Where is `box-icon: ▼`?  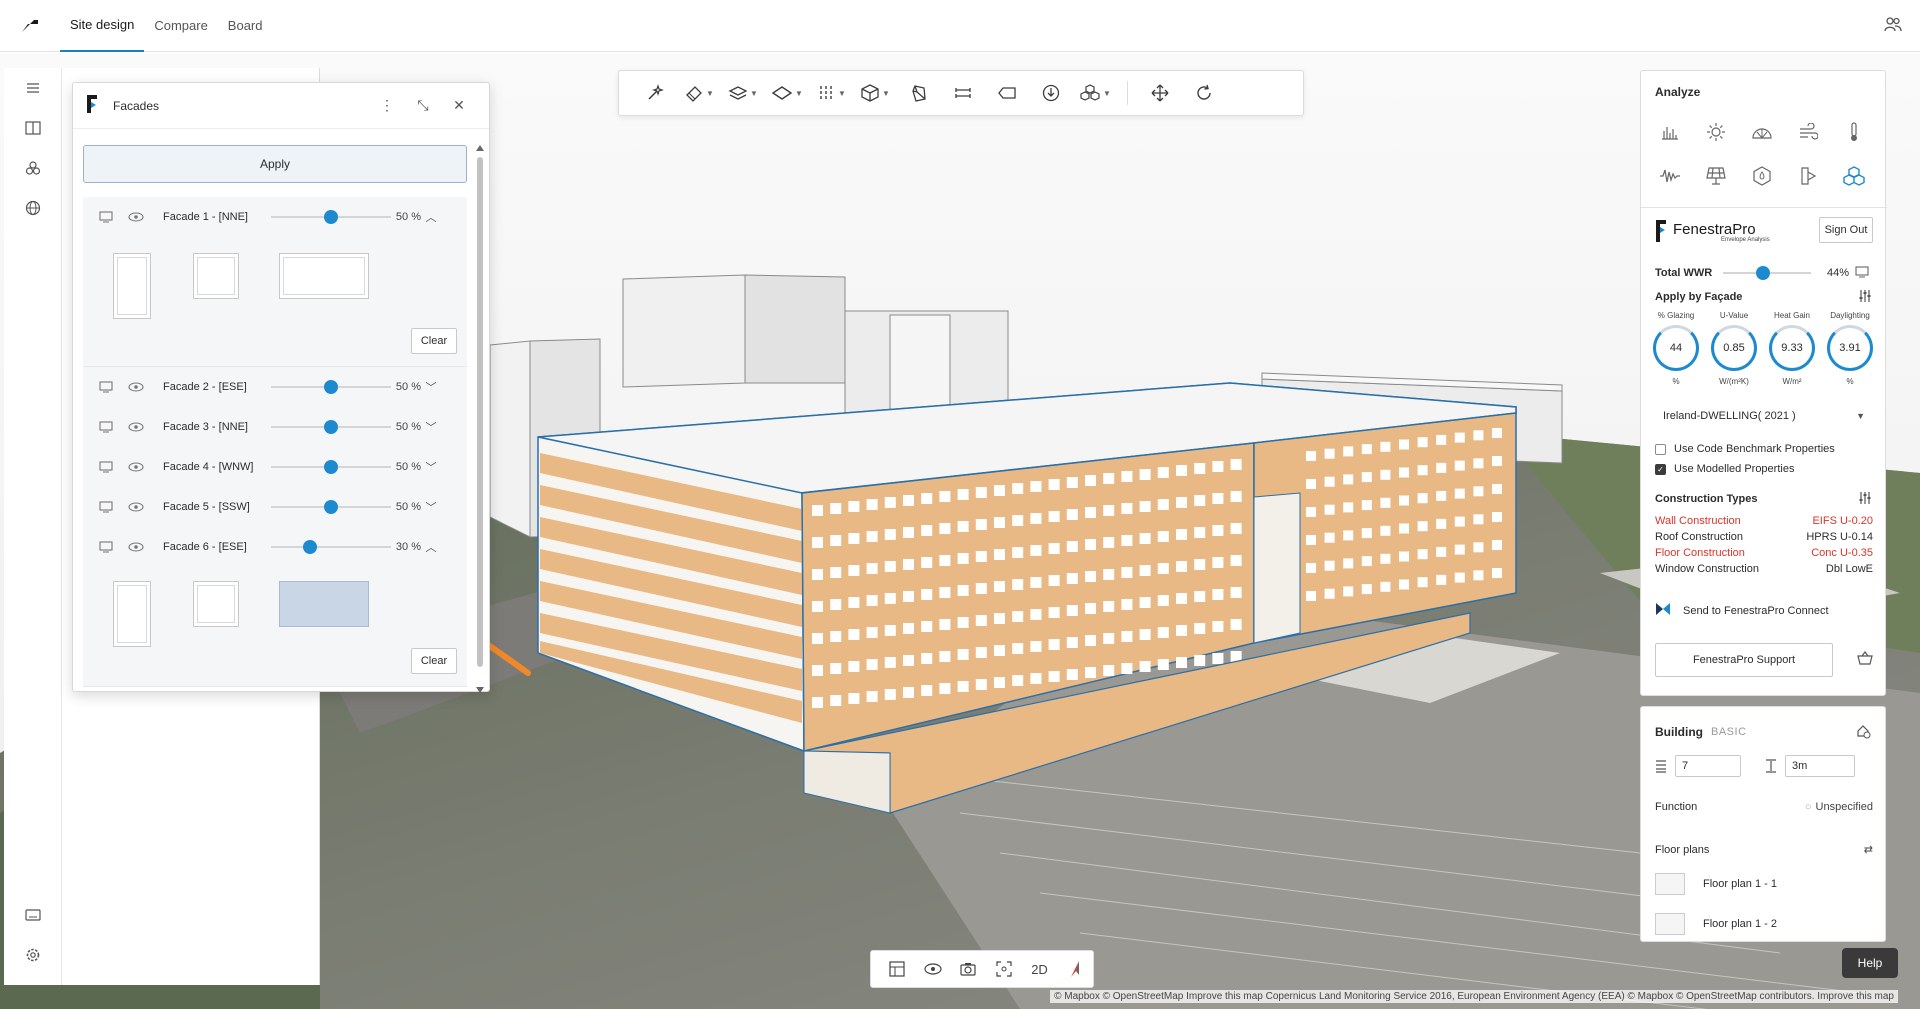
box-icon: ▼ is located at coordinates (875, 93).